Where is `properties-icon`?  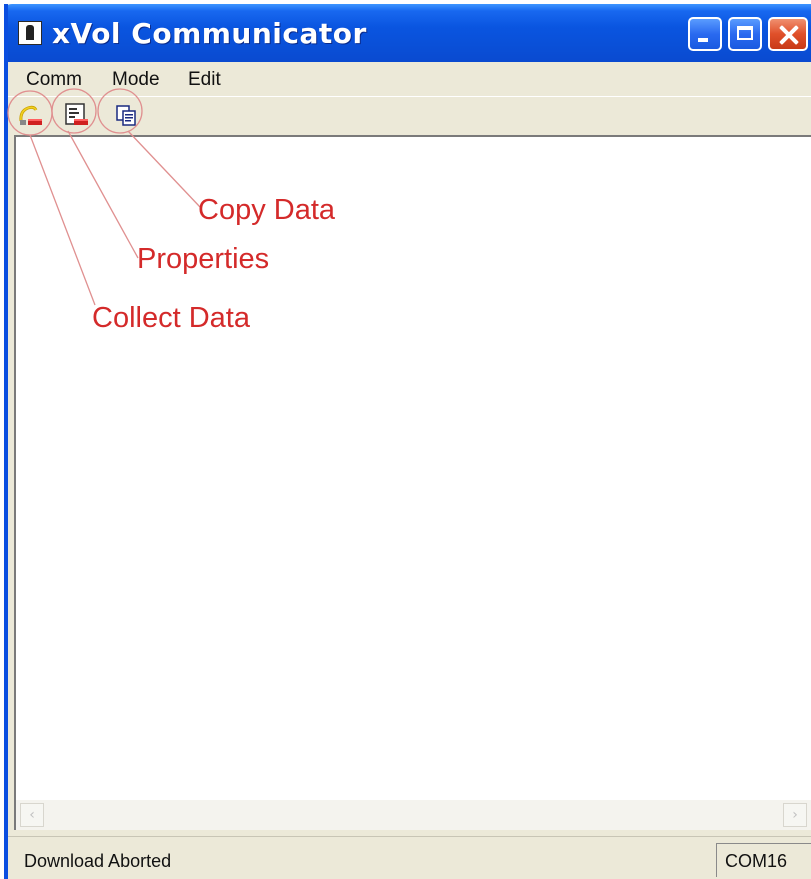 properties-icon is located at coordinates (76, 114).